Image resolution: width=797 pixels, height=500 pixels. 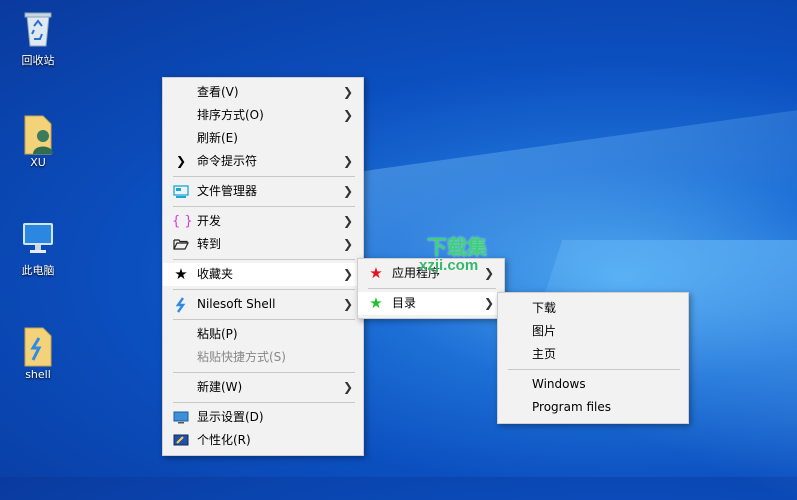 I want to click on menu-item-sort-by: 排序方式(O) ❯, so click(x=263, y=115).